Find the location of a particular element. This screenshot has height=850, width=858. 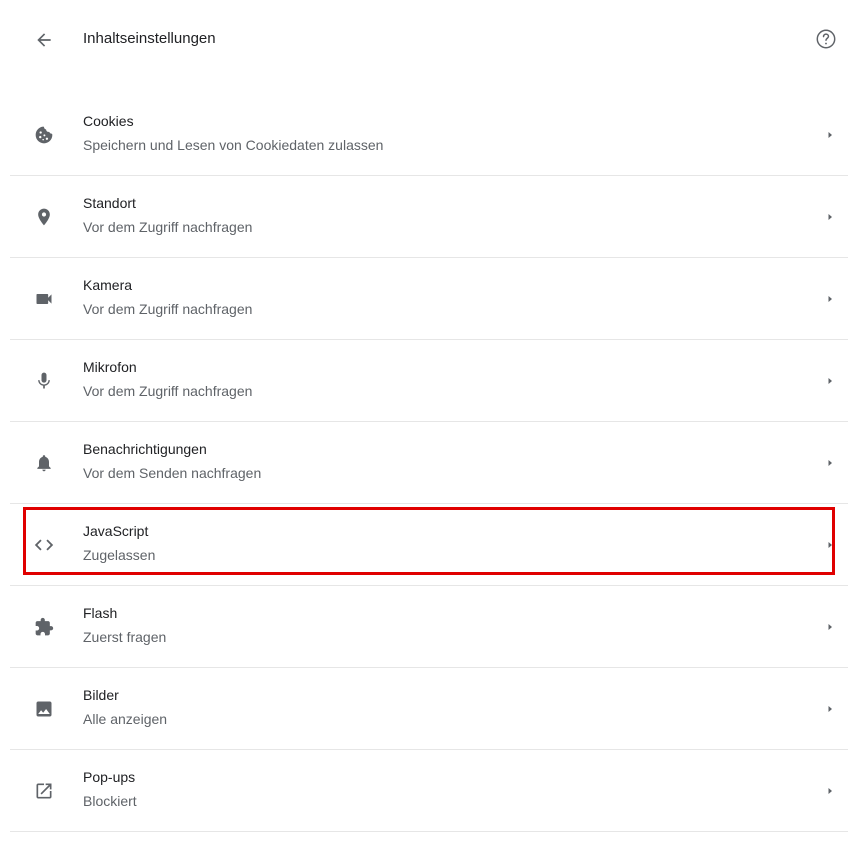

setting-title: Flash is located at coordinates (100, 613).